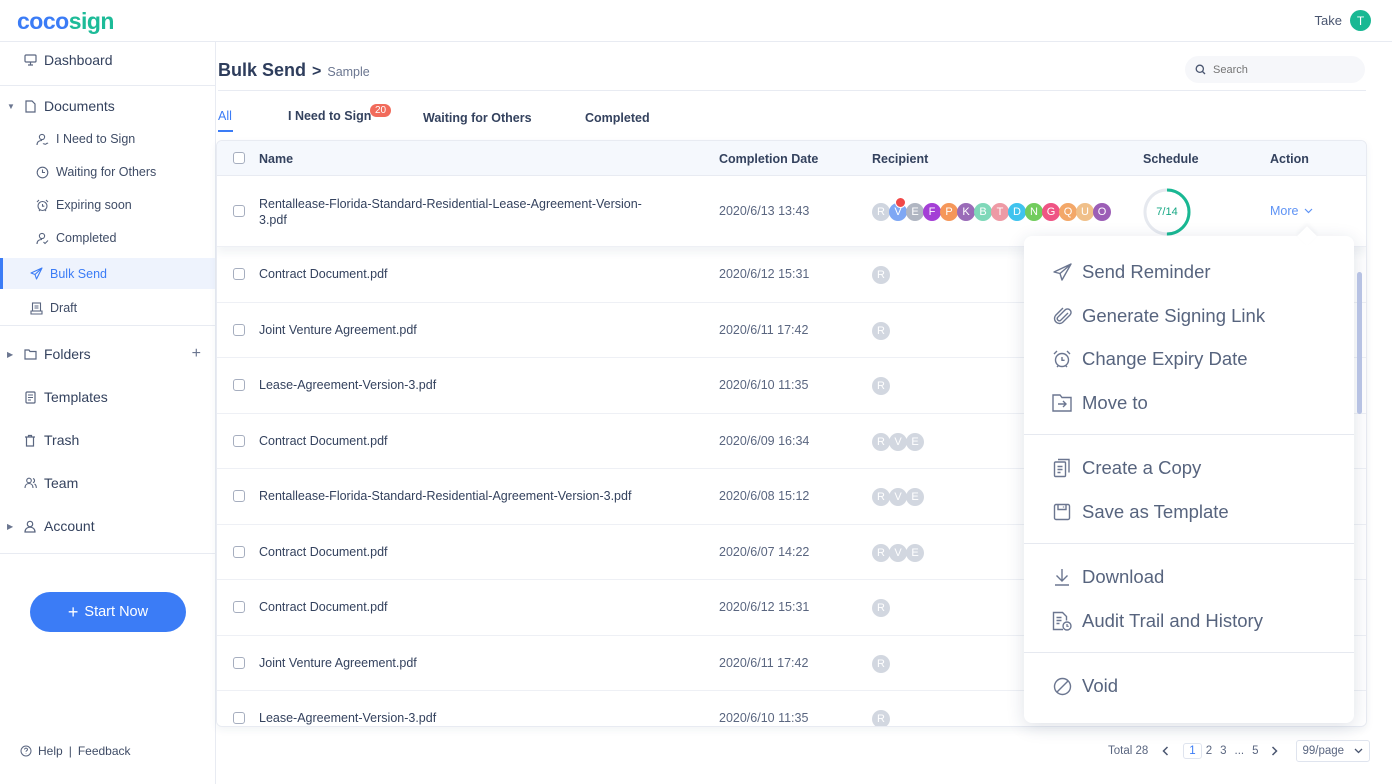  What do you see at coordinates (108, 612) in the screenshot?
I see `start-now-button: + Start Now` at bounding box center [108, 612].